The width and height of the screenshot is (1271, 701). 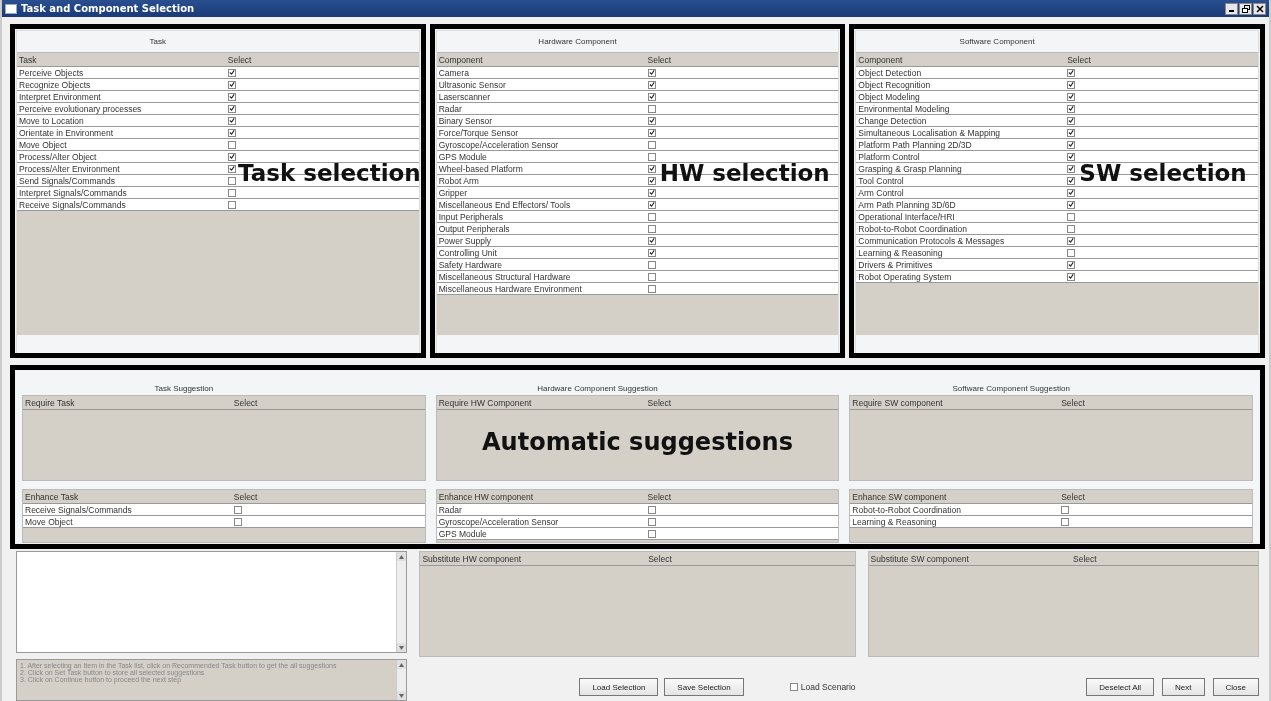 What do you see at coordinates (1235, 687) in the screenshot?
I see `action-button: Close` at bounding box center [1235, 687].